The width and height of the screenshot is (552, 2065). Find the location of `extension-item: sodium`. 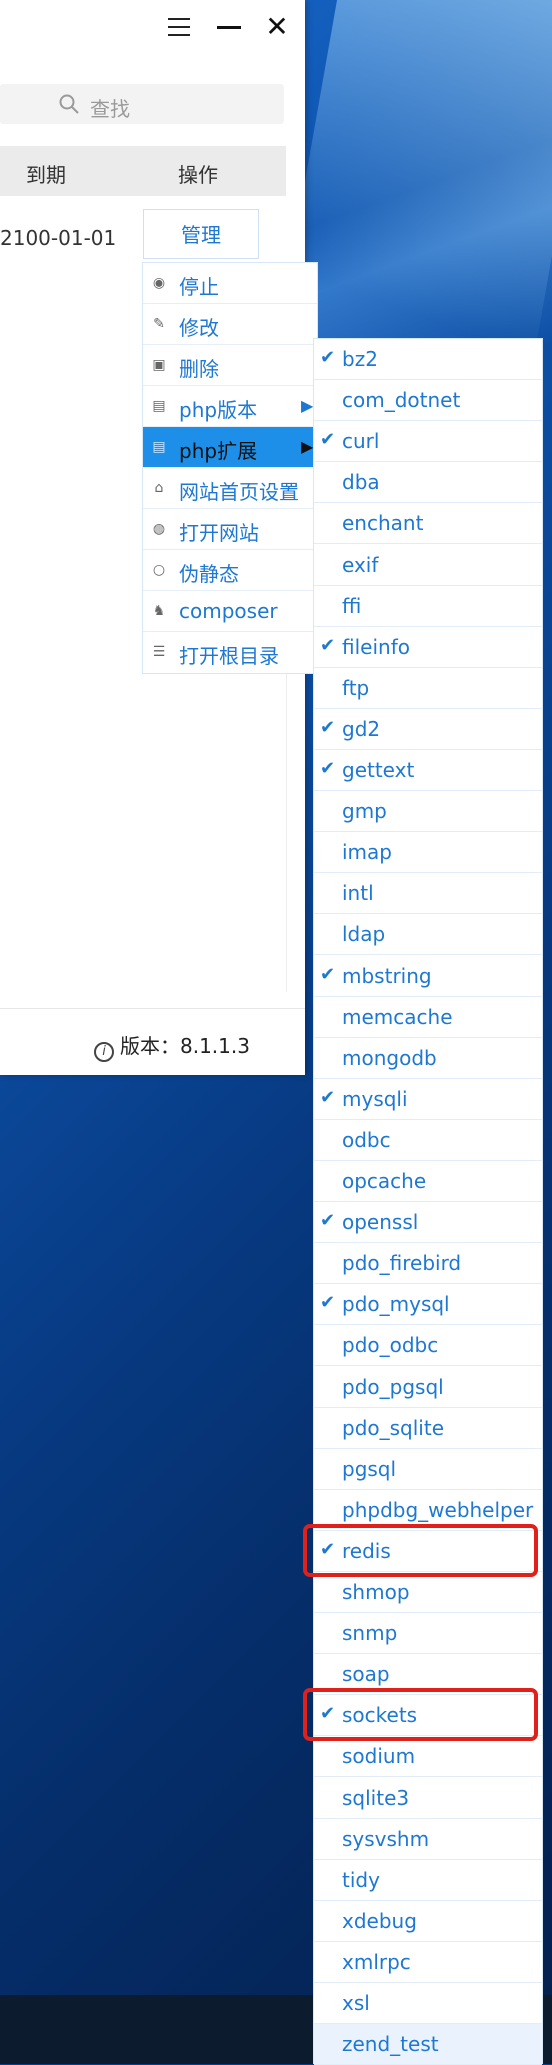

extension-item: sodium is located at coordinates (428, 1756).